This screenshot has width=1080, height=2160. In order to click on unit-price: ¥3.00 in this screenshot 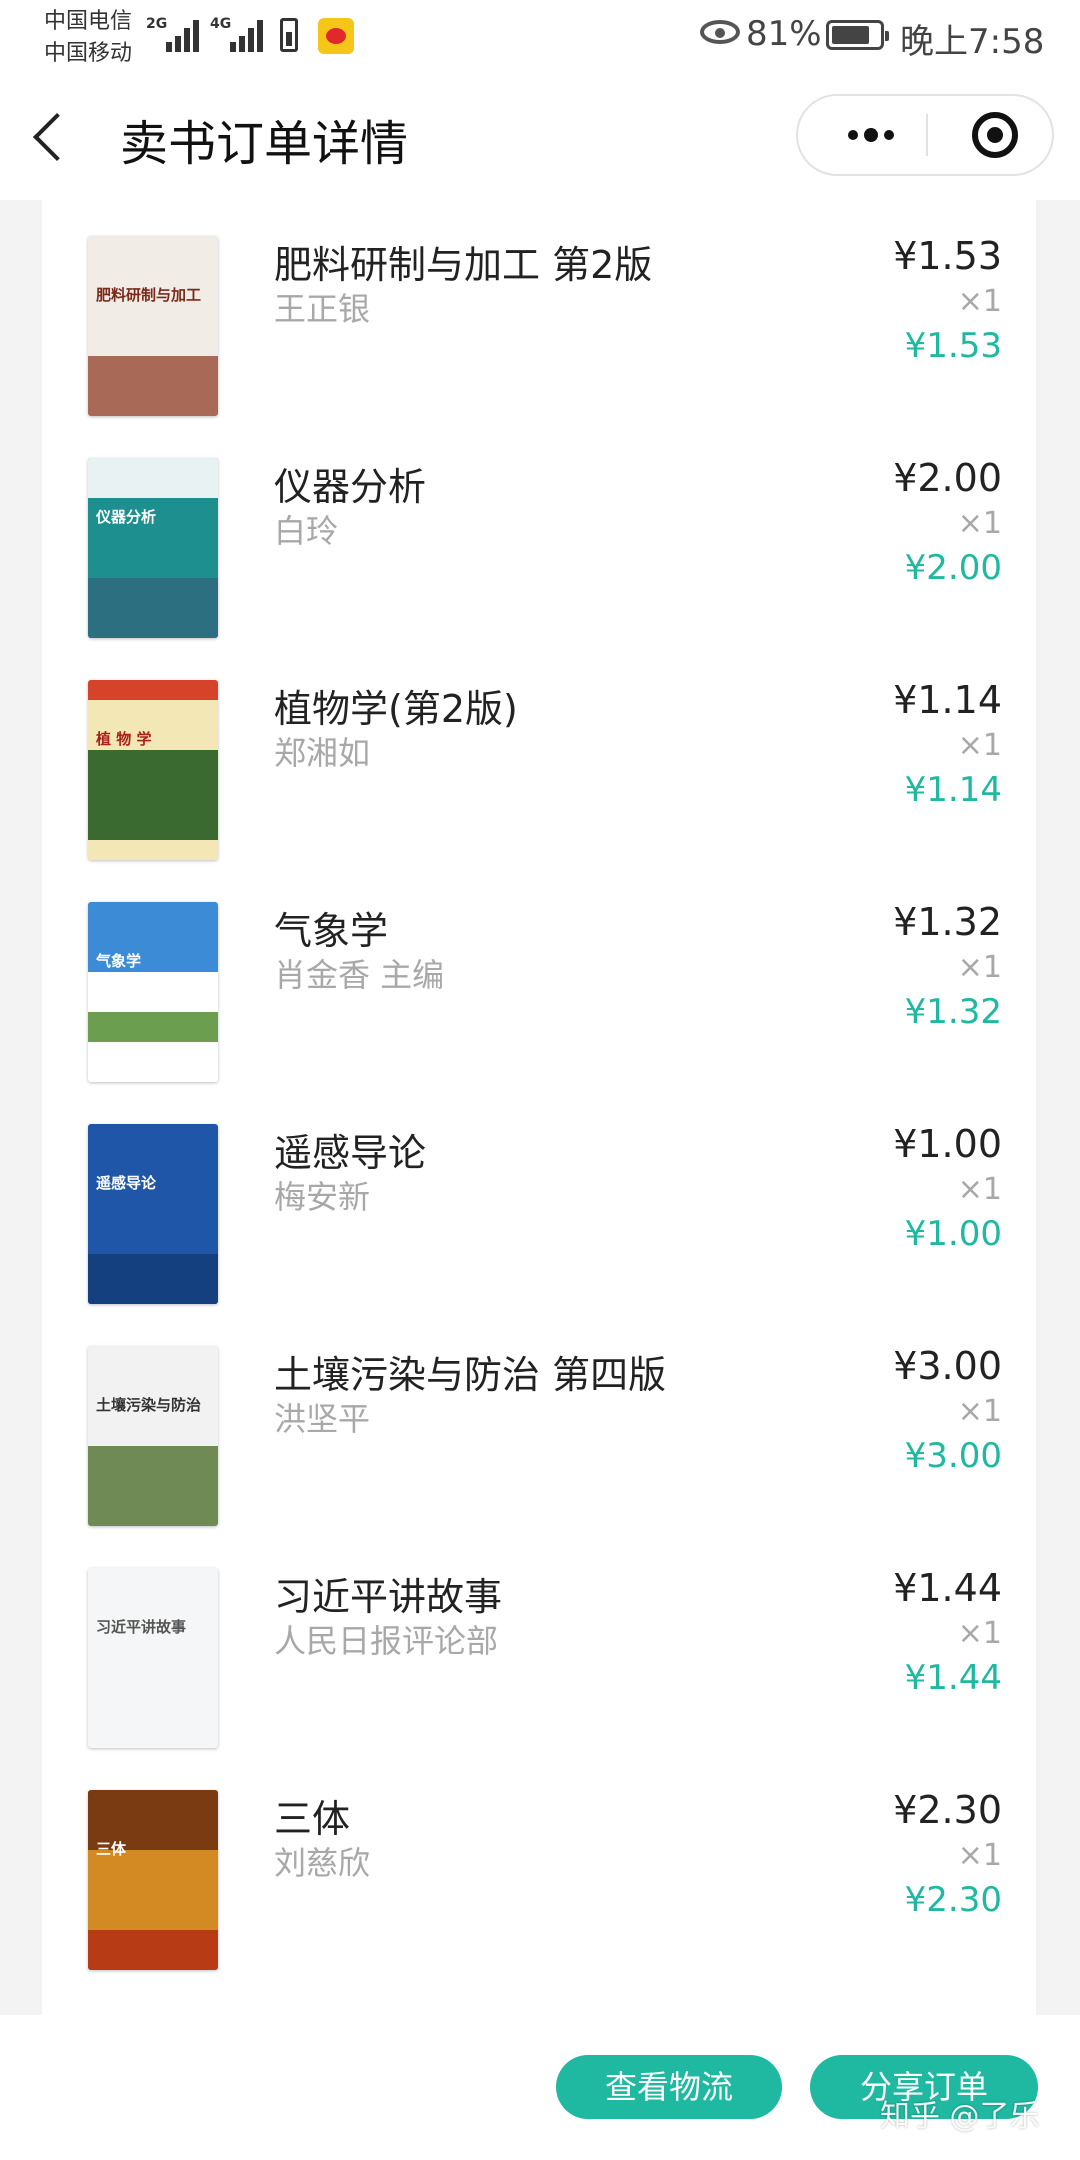, I will do `click(947, 1366)`.